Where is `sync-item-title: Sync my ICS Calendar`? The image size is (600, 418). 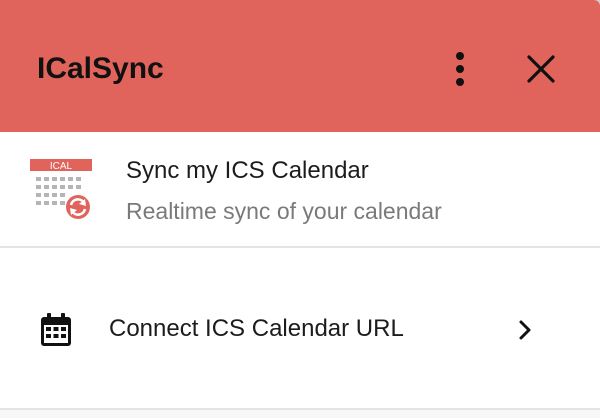
sync-item-title: Sync my ICS Calendar is located at coordinates (247, 170).